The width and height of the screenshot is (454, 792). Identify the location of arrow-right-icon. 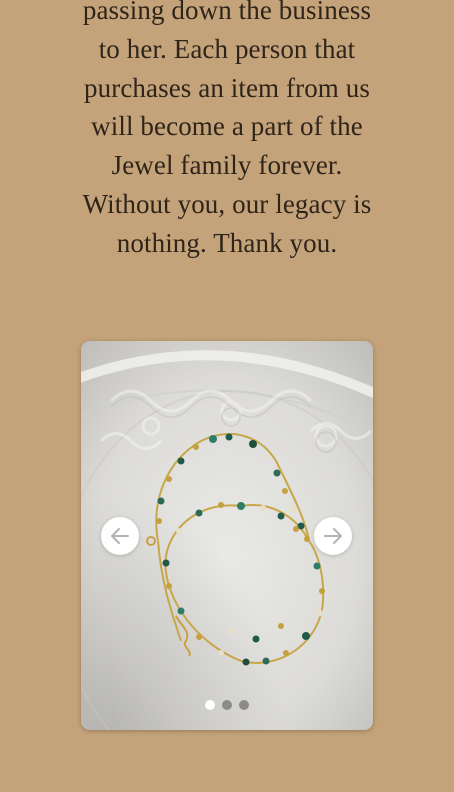
(333, 536).